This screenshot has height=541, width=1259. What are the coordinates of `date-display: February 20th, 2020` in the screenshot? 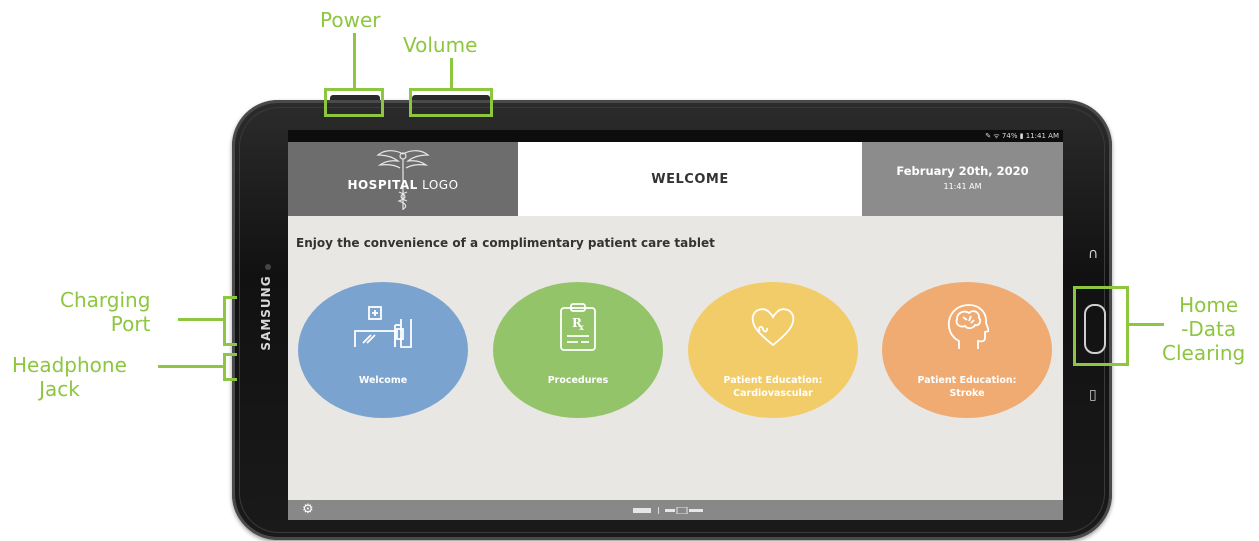 It's located at (962, 171).